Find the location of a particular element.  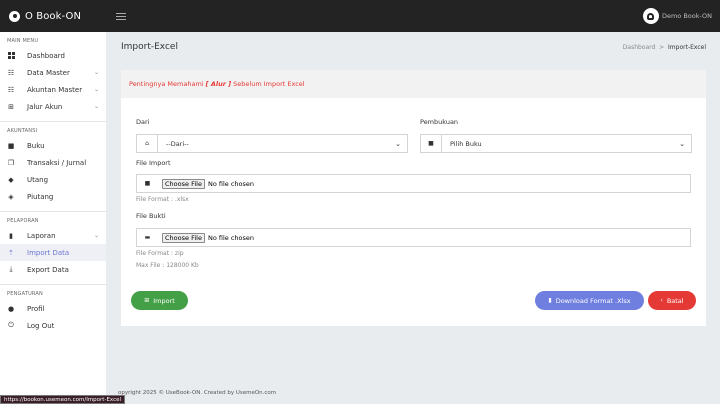

sidebar-item-log-out: ⏻ Log Out is located at coordinates (53, 325).